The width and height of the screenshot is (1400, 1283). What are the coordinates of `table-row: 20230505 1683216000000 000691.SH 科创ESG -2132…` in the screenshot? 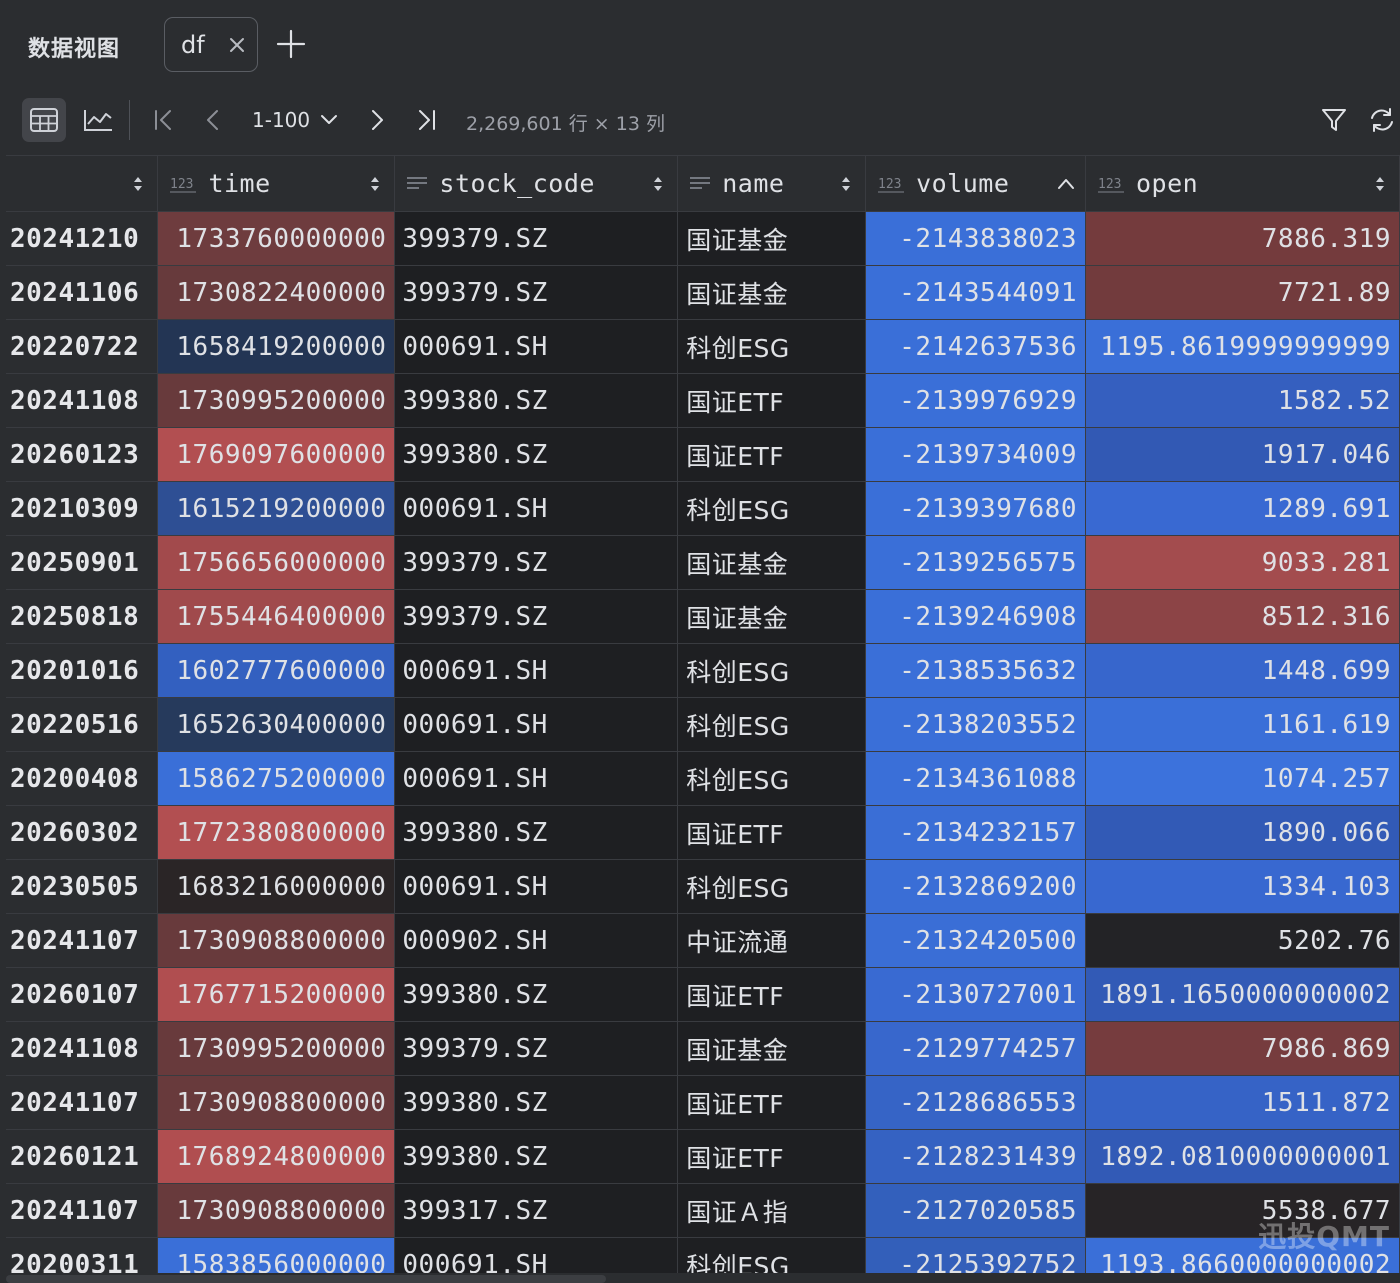 It's located at (703, 886).